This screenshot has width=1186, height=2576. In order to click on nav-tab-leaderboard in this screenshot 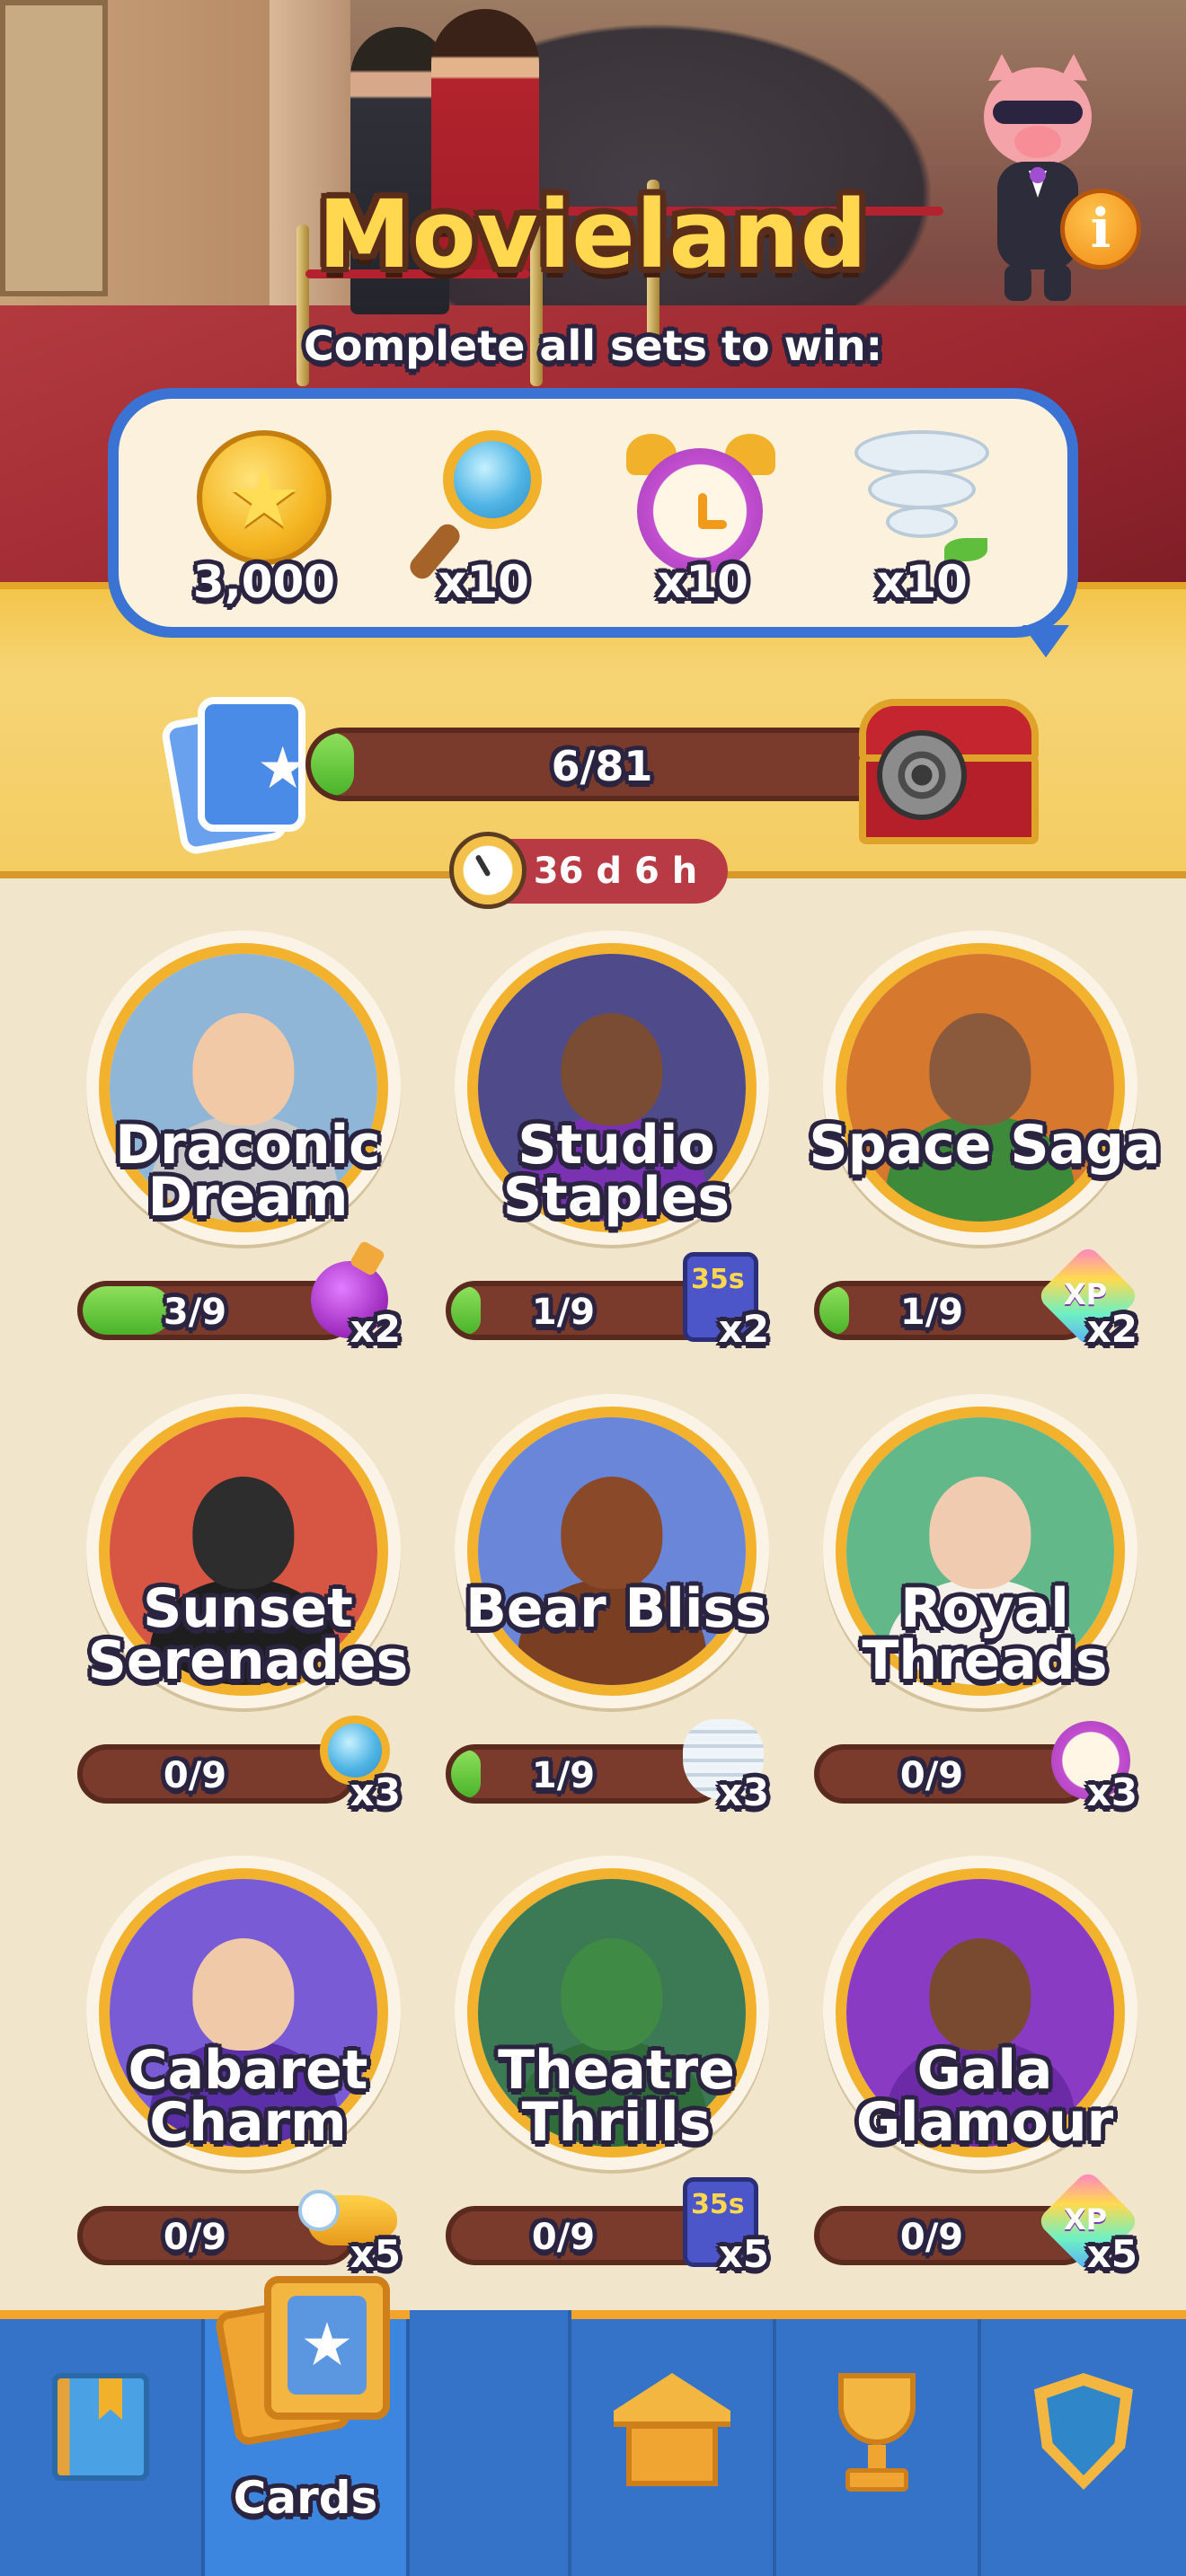, I will do `click(878, 2447)`.